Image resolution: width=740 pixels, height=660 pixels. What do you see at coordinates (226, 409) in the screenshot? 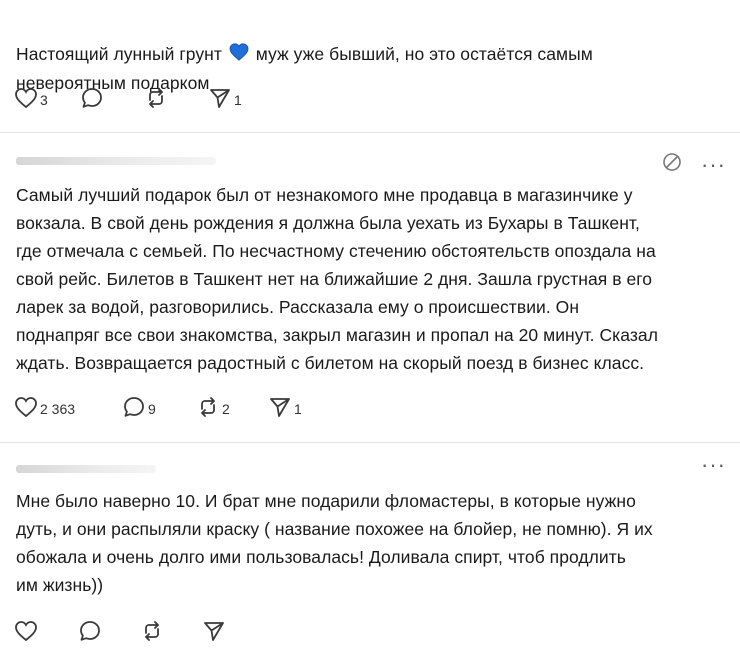
I see `repost-count: 2` at bounding box center [226, 409].